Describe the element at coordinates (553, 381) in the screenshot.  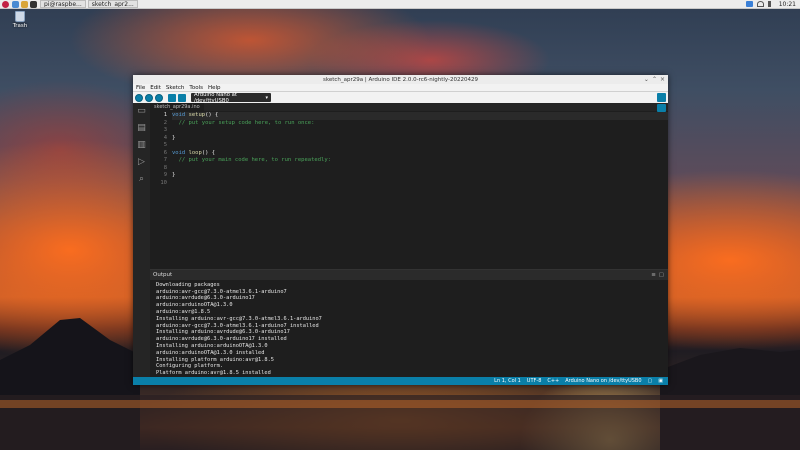
I see `status-language: C++` at that location.